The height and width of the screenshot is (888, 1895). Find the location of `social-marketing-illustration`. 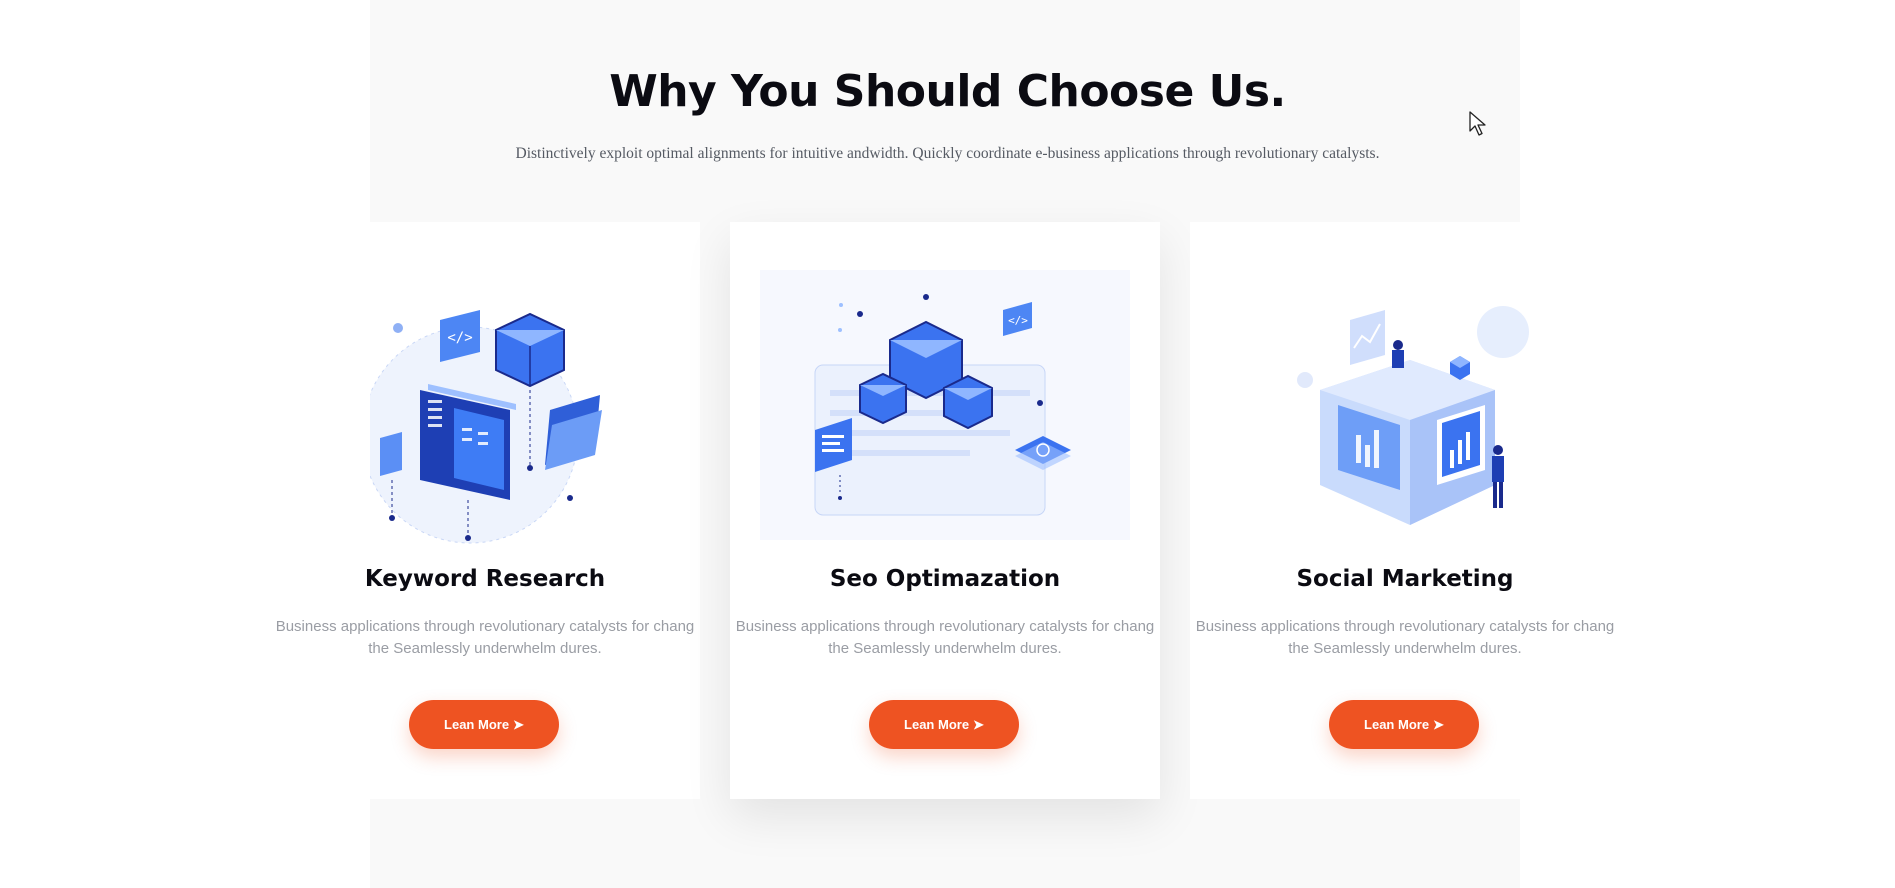

social-marketing-illustration is located at coordinates (1413, 415).